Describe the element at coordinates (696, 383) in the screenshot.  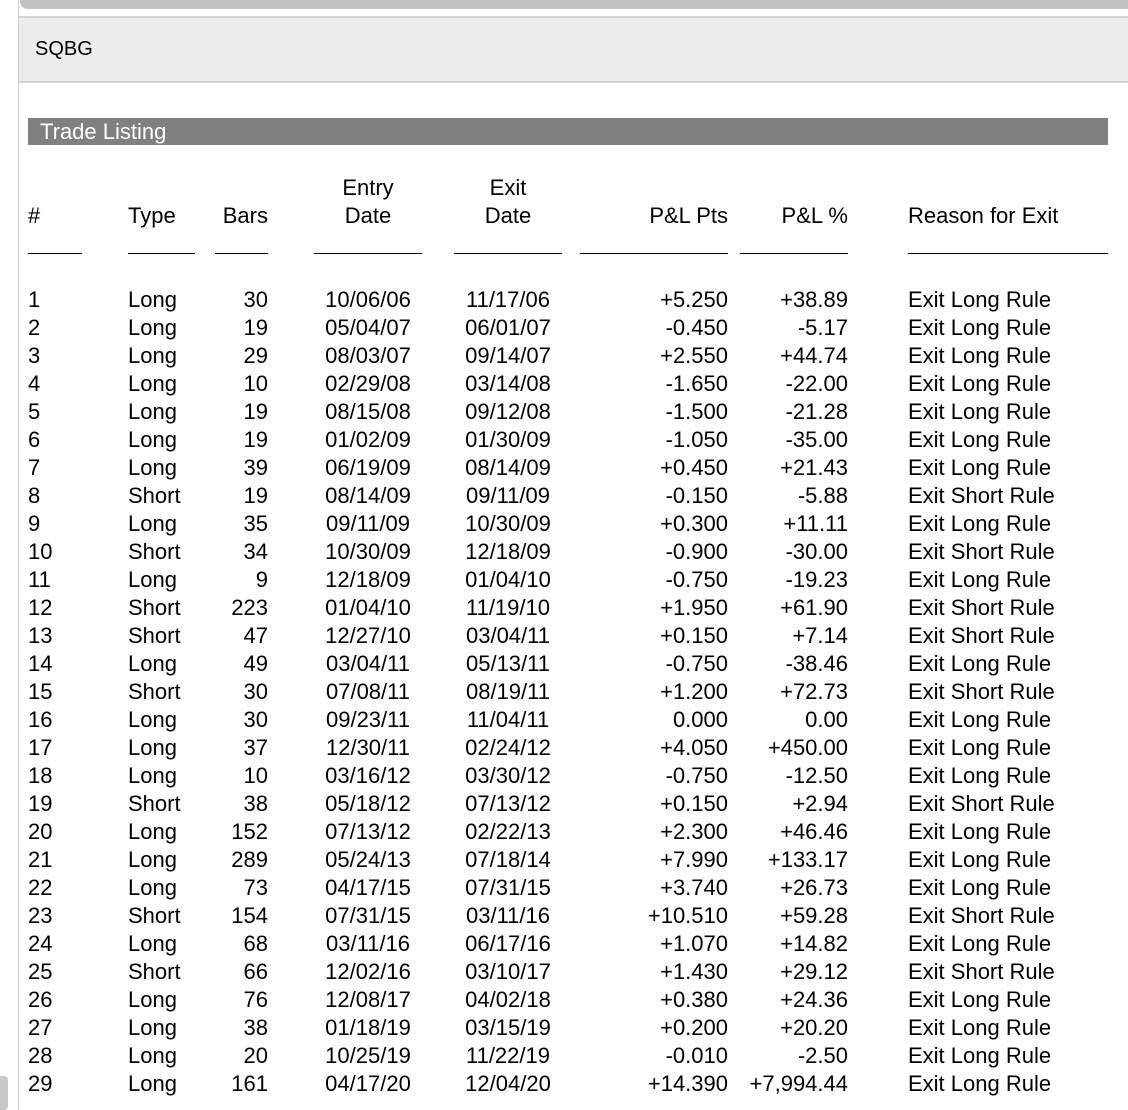
I see `trade-pl-pts: -1.650` at that location.